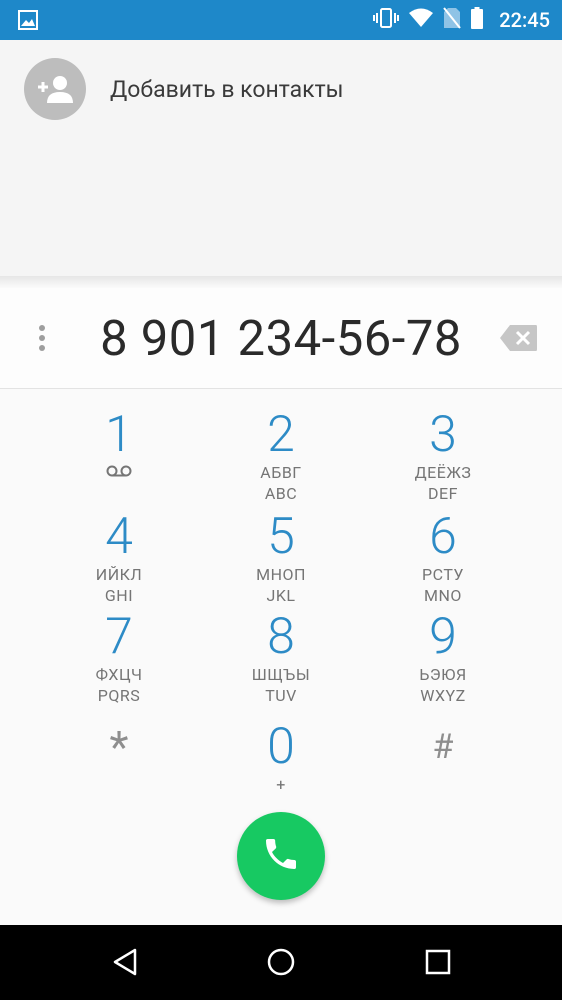 Image resolution: width=562 pixels, height=1000 pixels. I want to click on key-digit: 2, so click(281, 435).